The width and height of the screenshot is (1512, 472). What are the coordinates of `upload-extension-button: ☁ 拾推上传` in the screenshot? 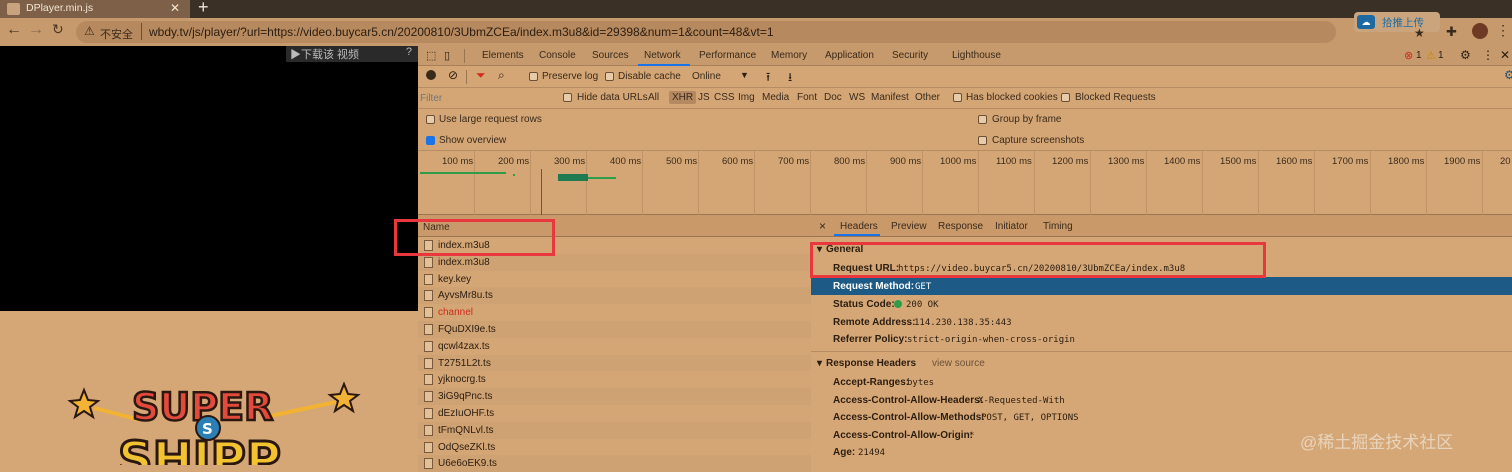 It's located at (1397, 22).